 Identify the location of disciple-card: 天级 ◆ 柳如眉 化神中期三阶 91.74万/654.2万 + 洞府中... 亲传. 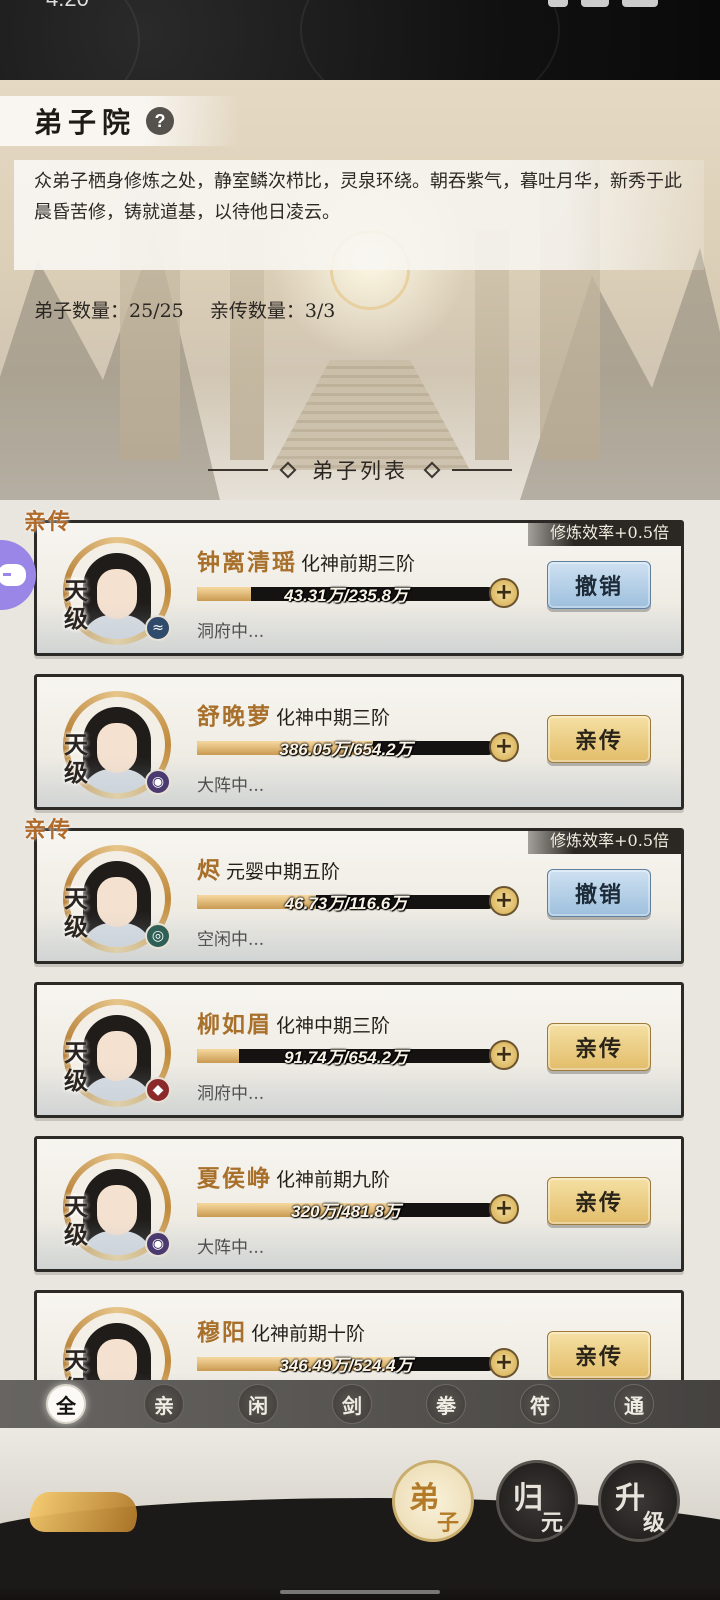
(359, 1050).